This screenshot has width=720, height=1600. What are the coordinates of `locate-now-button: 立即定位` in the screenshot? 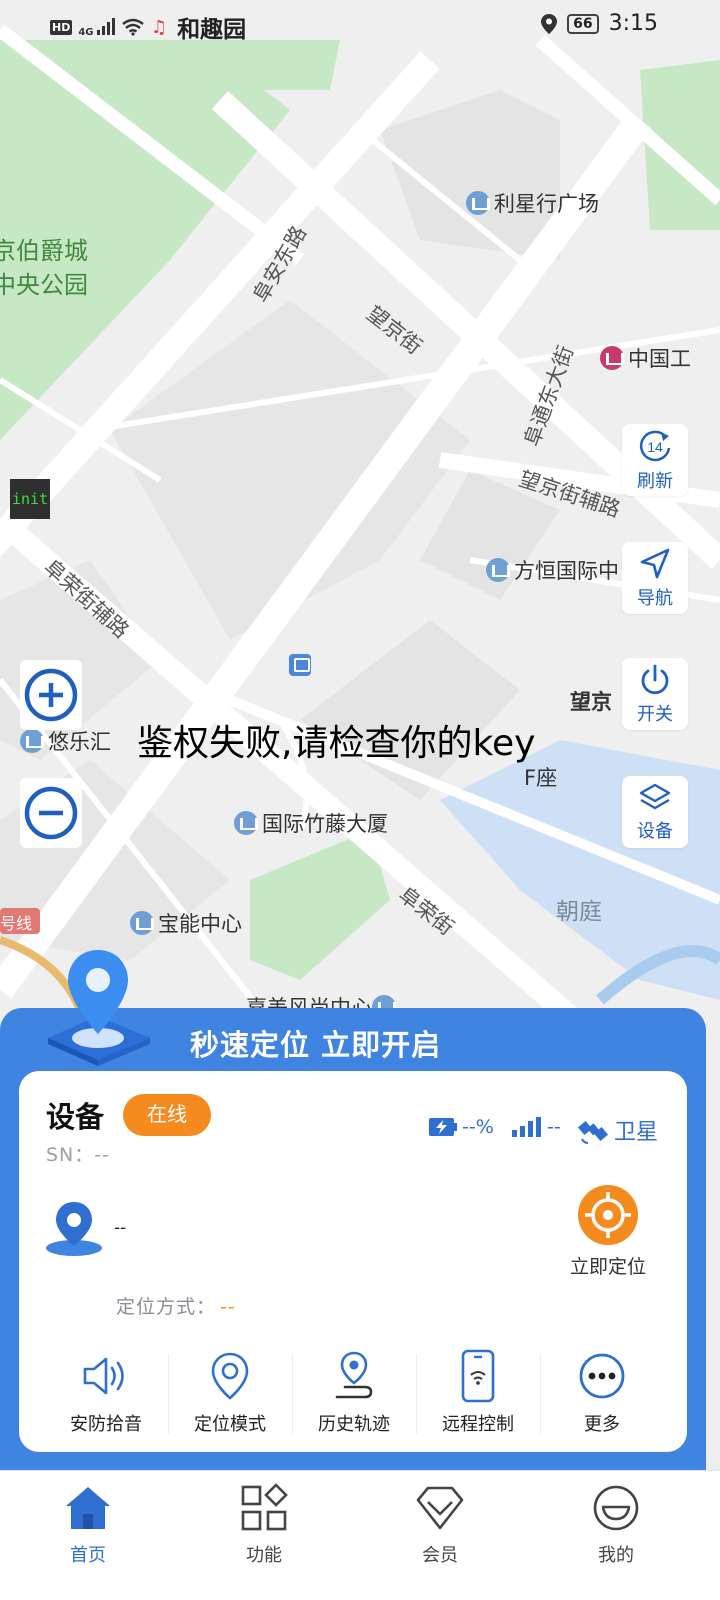 It's located at (608, 1231).